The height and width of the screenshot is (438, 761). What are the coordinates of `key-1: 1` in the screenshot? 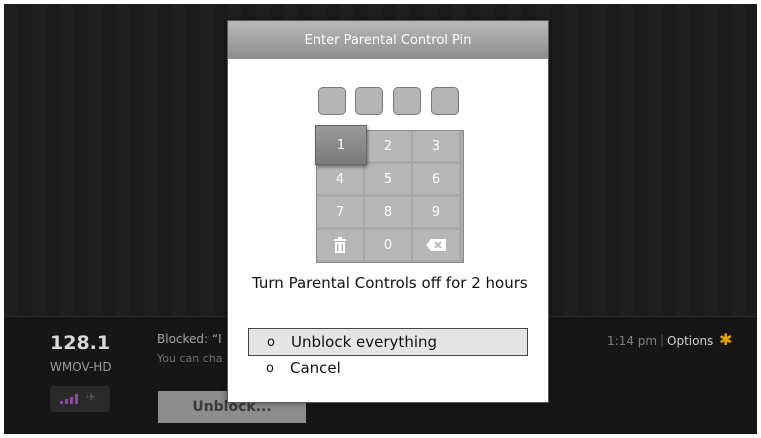 It's located at (341, 145).